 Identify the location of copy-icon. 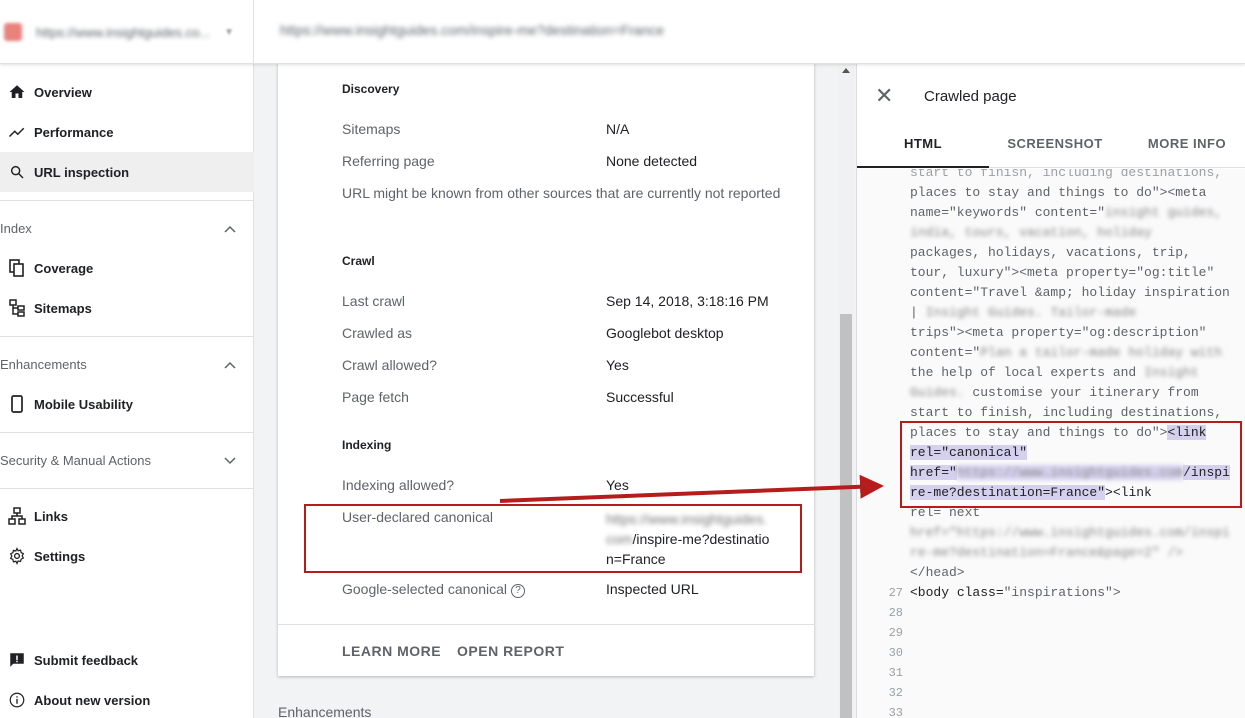
(17, 268).